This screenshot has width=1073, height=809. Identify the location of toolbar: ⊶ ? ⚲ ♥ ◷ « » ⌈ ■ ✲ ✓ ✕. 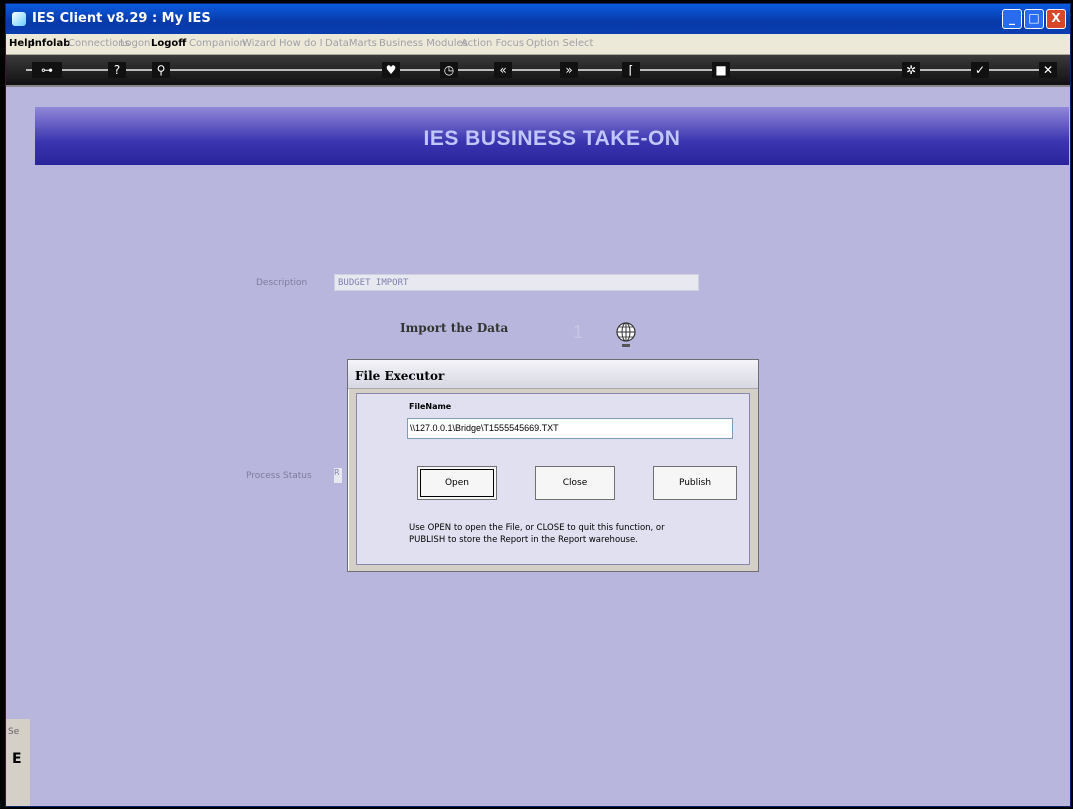
(538, 71).